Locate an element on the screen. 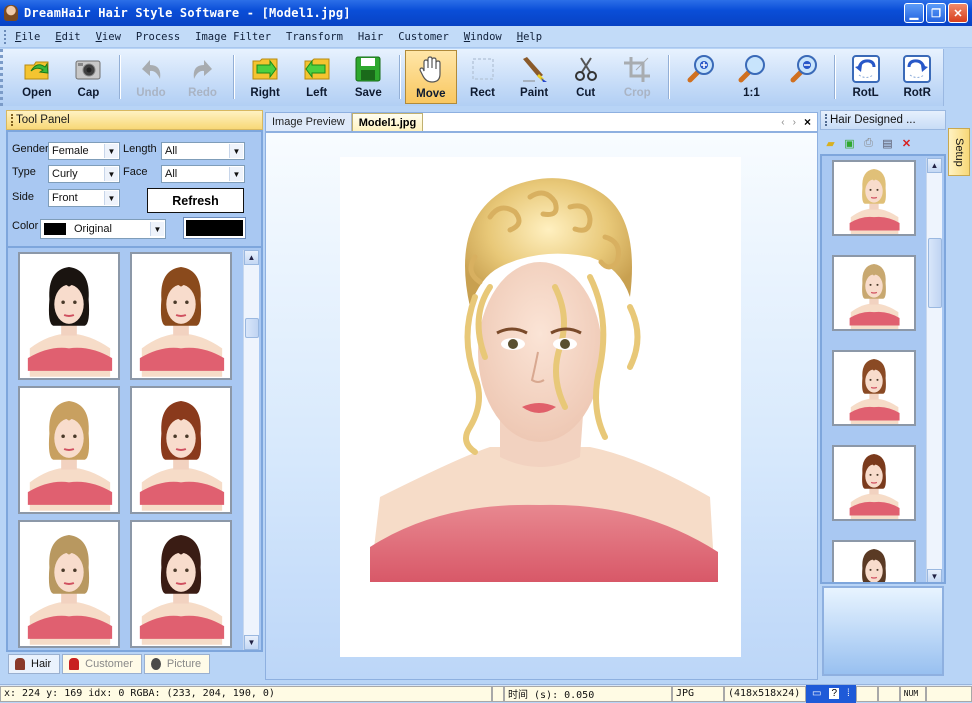 Image resolution: width=972 pixels, height=703 pixels. side-select: Front ▼ is located at coordinates (84, 198).